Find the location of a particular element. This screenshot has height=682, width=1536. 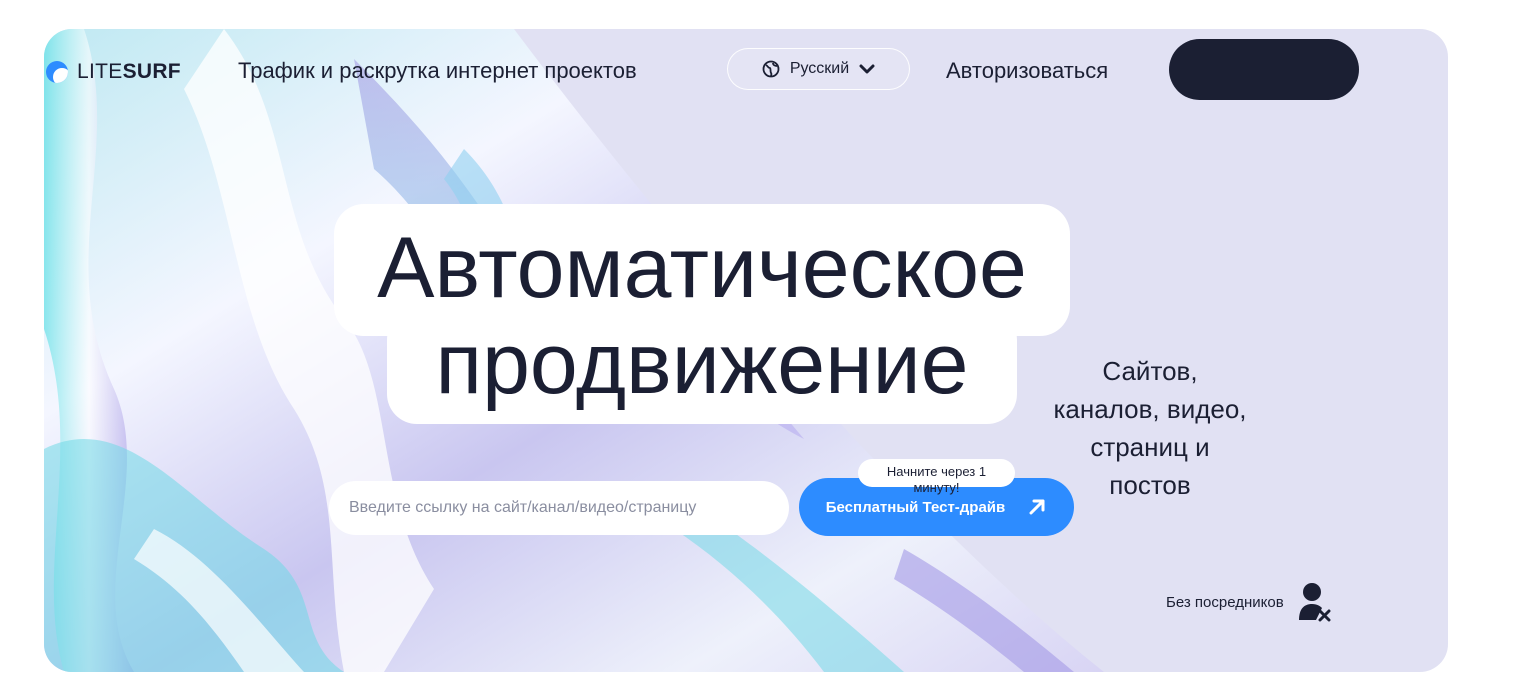

arrow-up-right-icon is located at coordinates (1037, 507).